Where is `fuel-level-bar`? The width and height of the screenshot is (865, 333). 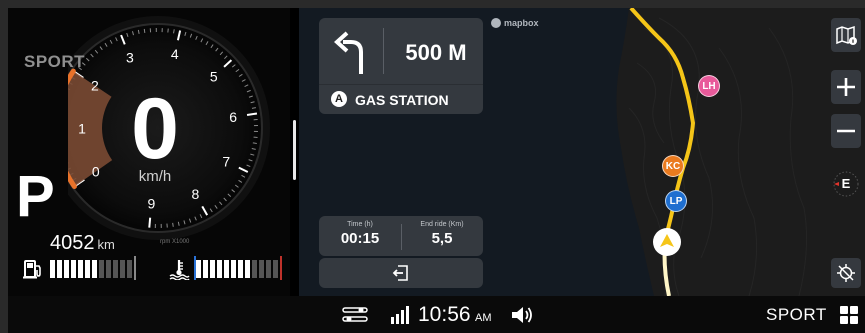
fuel-level-bar is located at coordinates (92, 269).